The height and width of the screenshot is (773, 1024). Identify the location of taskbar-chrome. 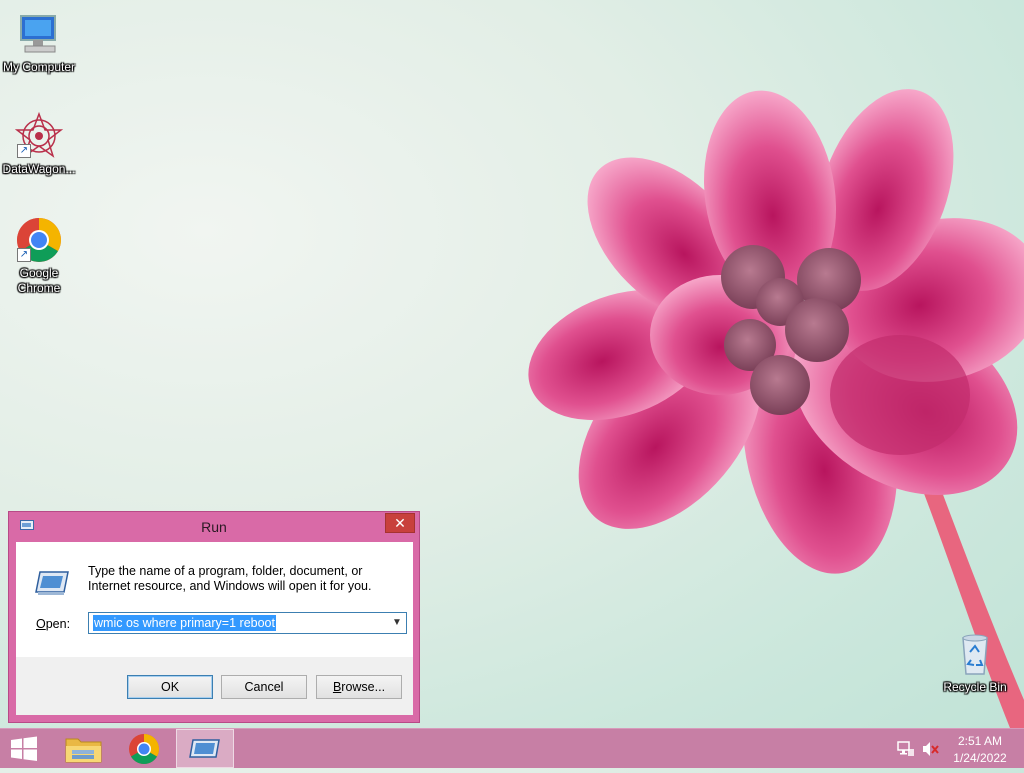
(144, 748).